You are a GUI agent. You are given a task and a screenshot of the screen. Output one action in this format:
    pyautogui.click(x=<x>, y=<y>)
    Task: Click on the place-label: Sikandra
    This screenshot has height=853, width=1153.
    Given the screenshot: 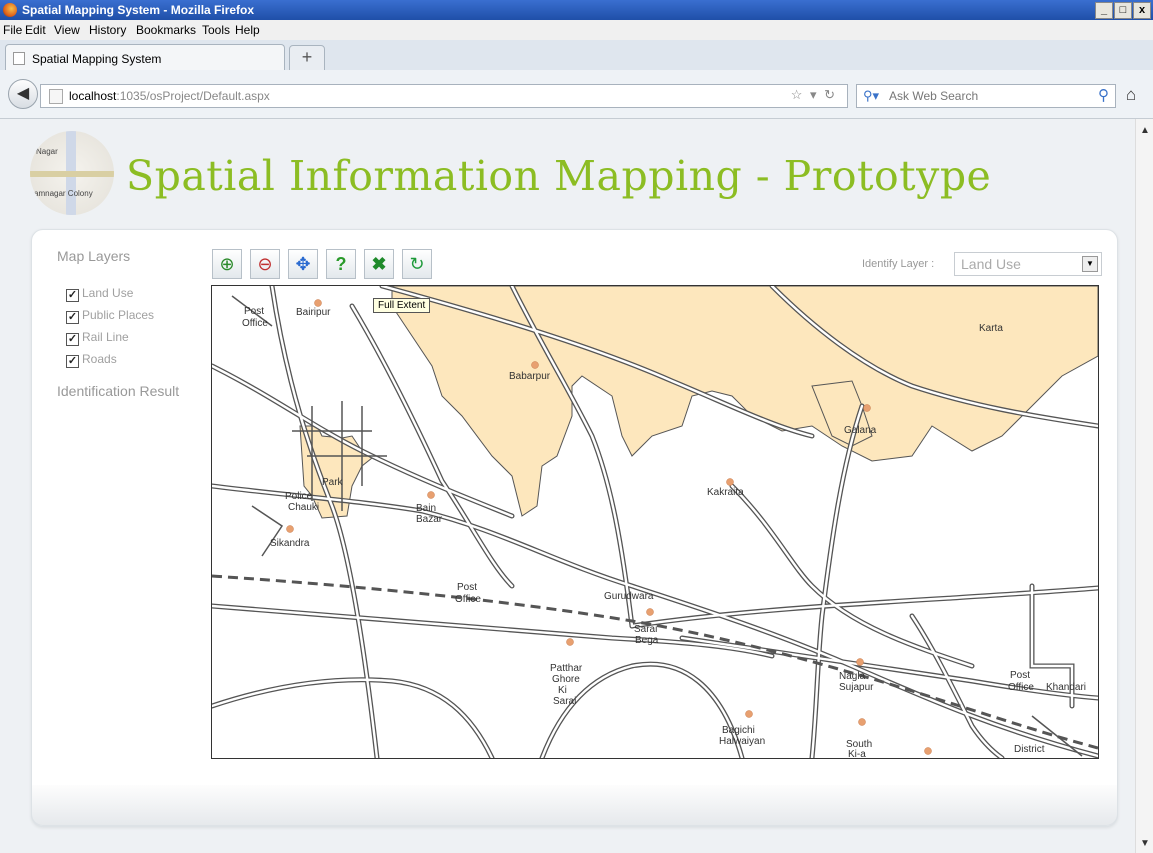 What is the action you would take?
    pyautogui.click(x=290, y=543)
    